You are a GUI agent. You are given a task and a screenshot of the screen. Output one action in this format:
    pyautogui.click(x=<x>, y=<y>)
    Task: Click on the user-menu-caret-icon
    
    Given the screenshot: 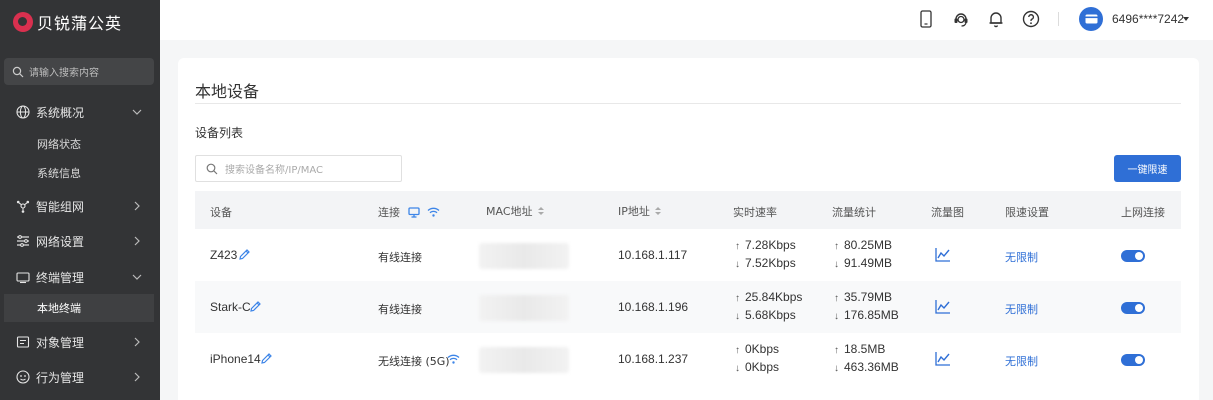 What is the action you would take?
    pyautogui.click(x=1186, y=19)
    